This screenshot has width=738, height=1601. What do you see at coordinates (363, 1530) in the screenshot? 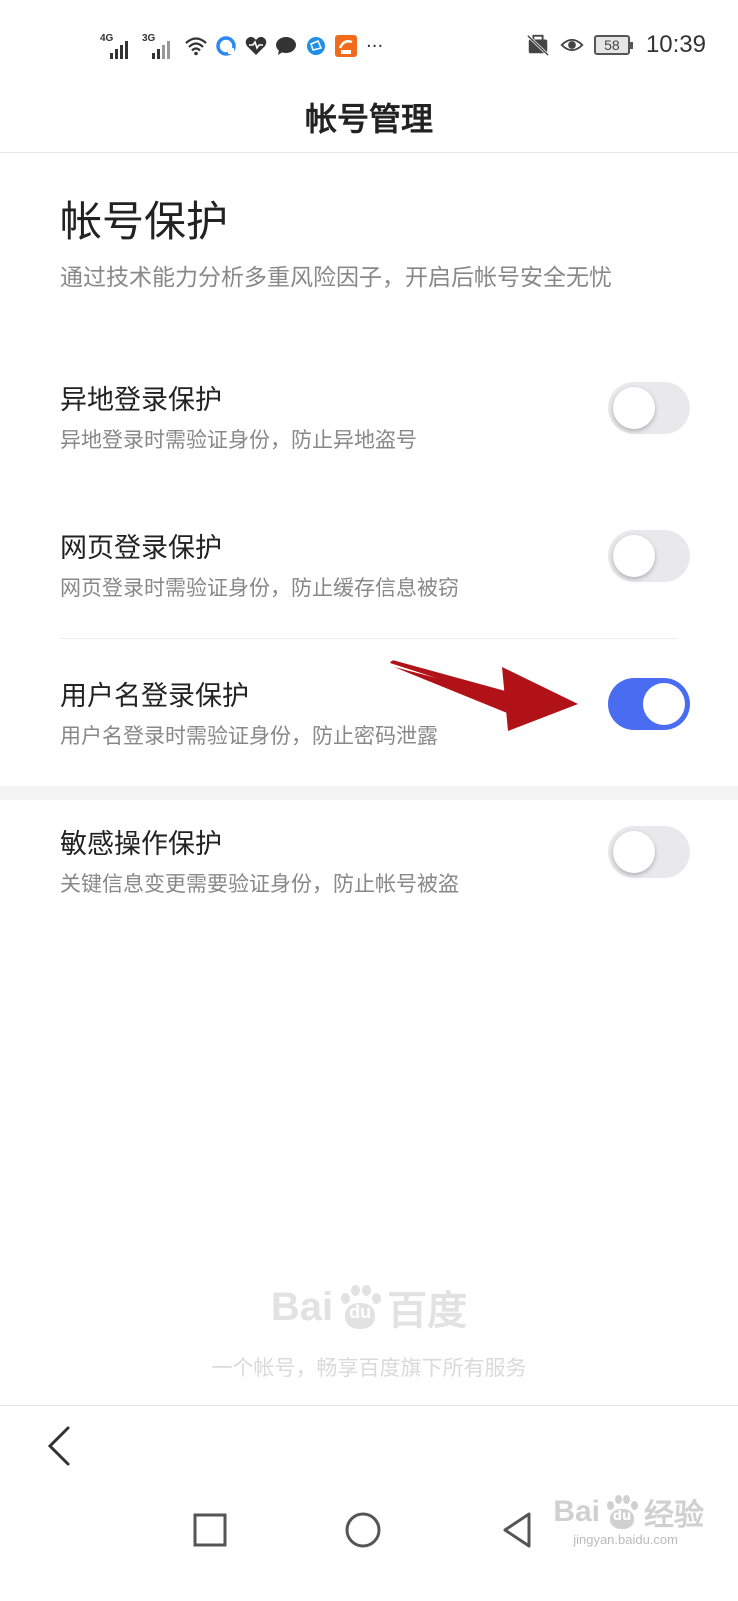
I see `home-button` at bounding box center [363, 1530].